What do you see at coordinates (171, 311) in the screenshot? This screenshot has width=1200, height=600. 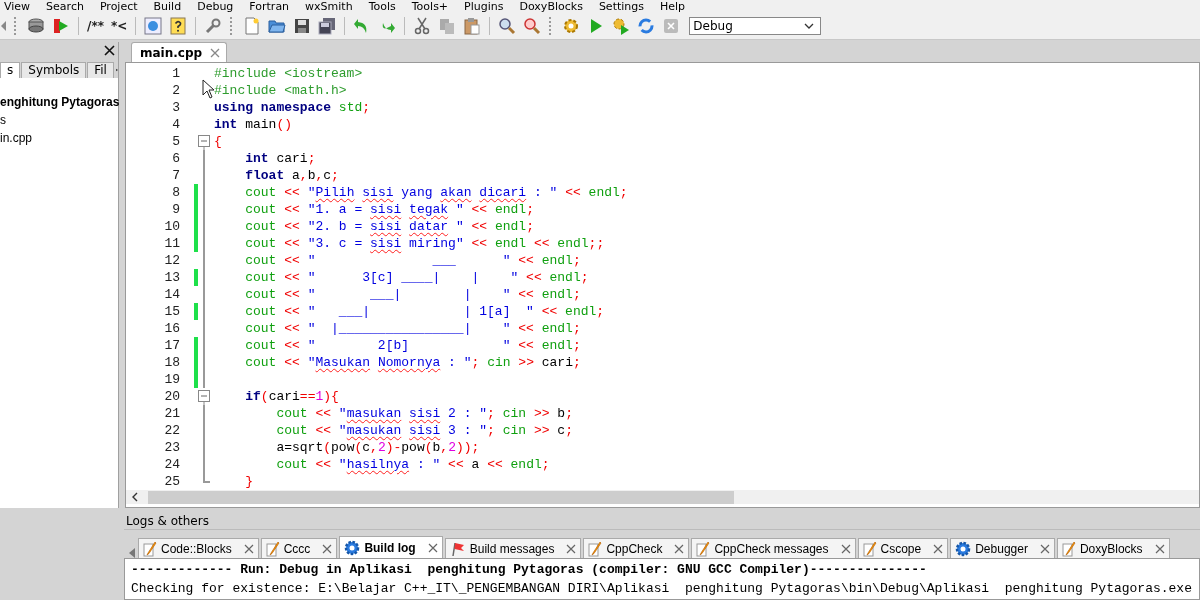 I see `line-number: 15` at bounding box center [171, 311].